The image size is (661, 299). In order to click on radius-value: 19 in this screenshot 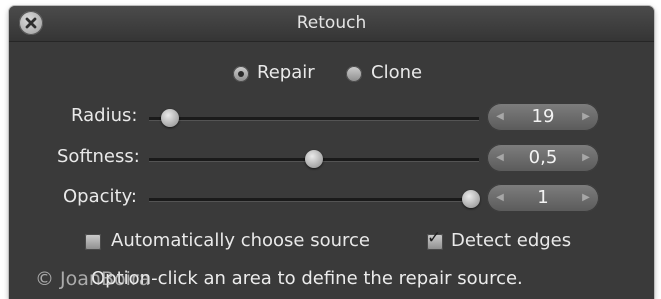, I will do `click(543, 117)`.